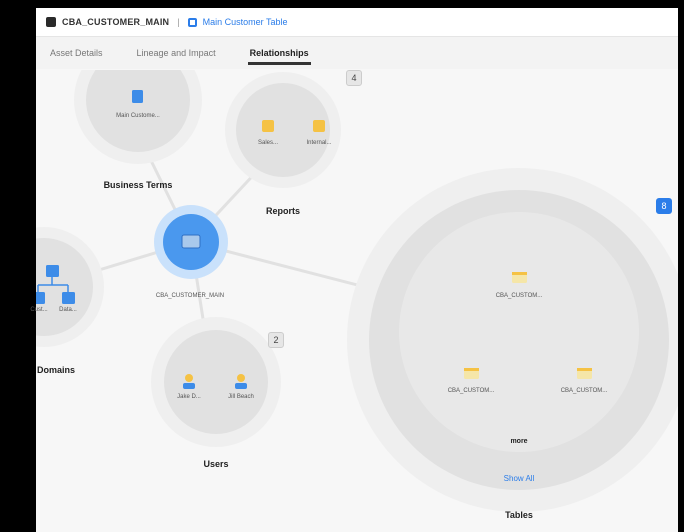  What do you see at coordinates (216, 464) in the screenshot?
I see `users-title: Users` at bounding box center [216, 464].